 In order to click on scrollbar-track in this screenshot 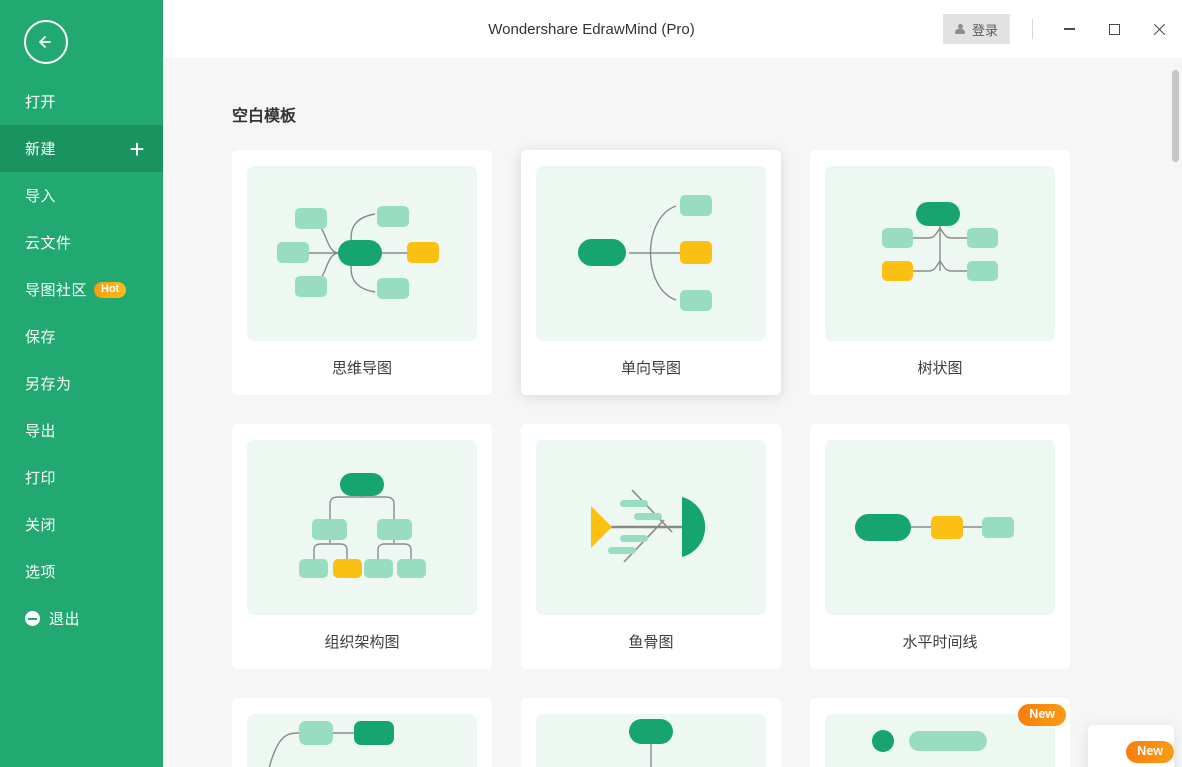, I will do `click(1175, 412)`.